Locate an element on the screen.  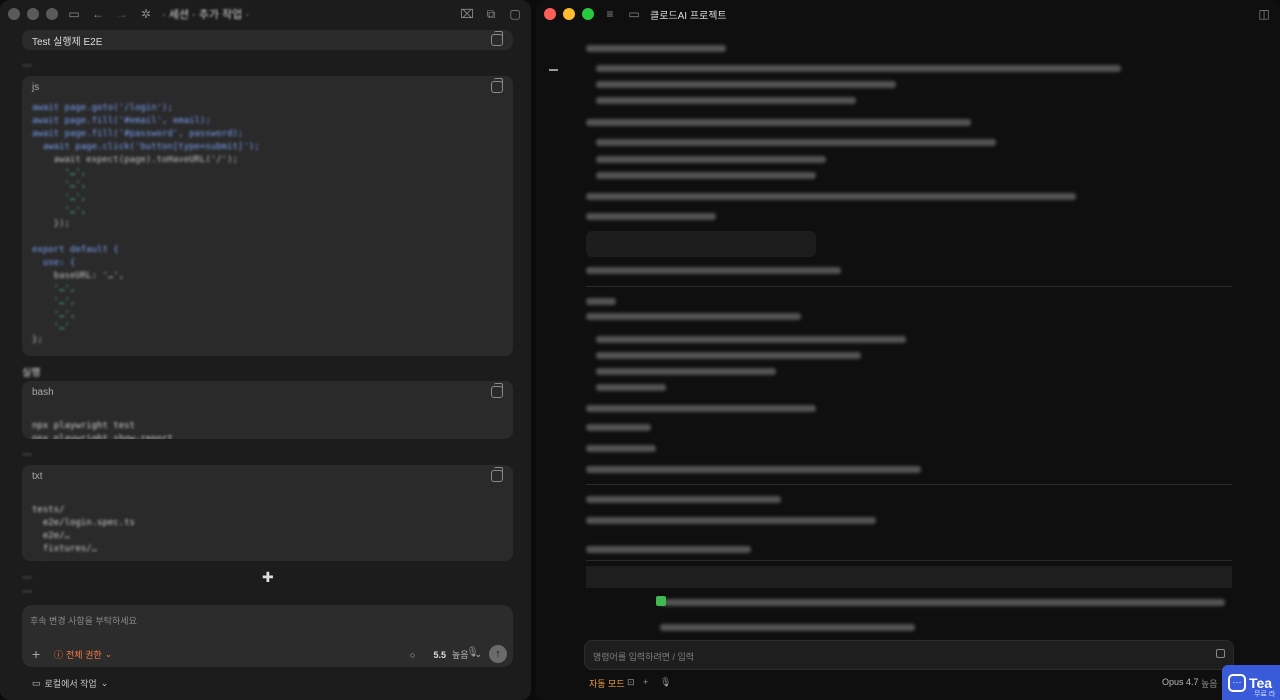
duplicate-icon: ⧉ is located at coordinates (491, 14).